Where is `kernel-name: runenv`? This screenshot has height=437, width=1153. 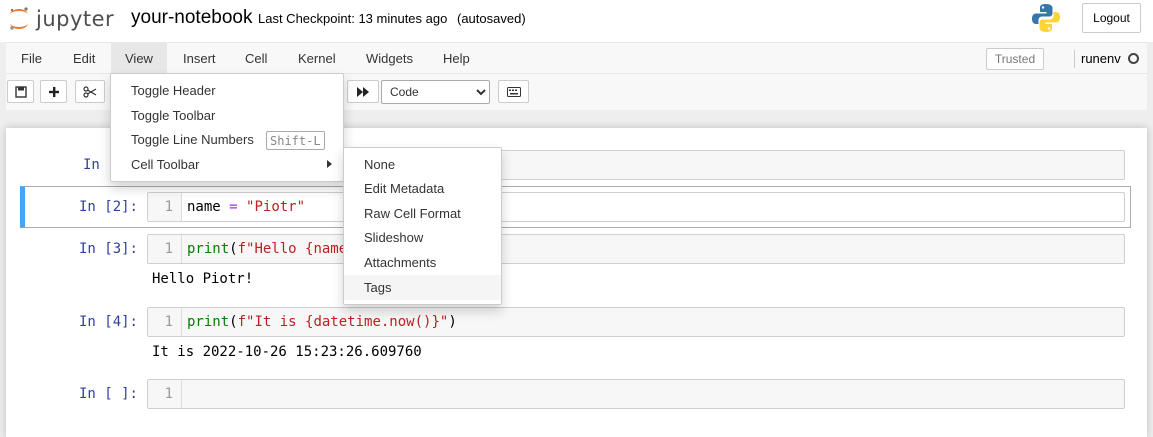
kernel-name: runenv is located at coordinates (1101, 58).